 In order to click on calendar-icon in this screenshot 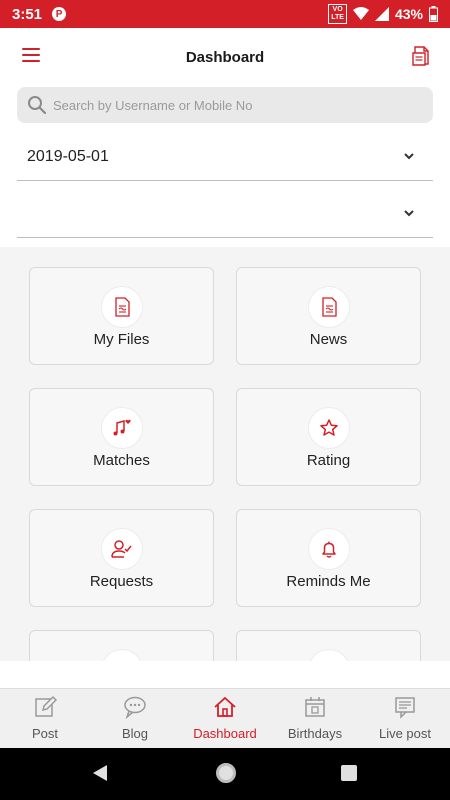, I will do `click(315, 707)`.